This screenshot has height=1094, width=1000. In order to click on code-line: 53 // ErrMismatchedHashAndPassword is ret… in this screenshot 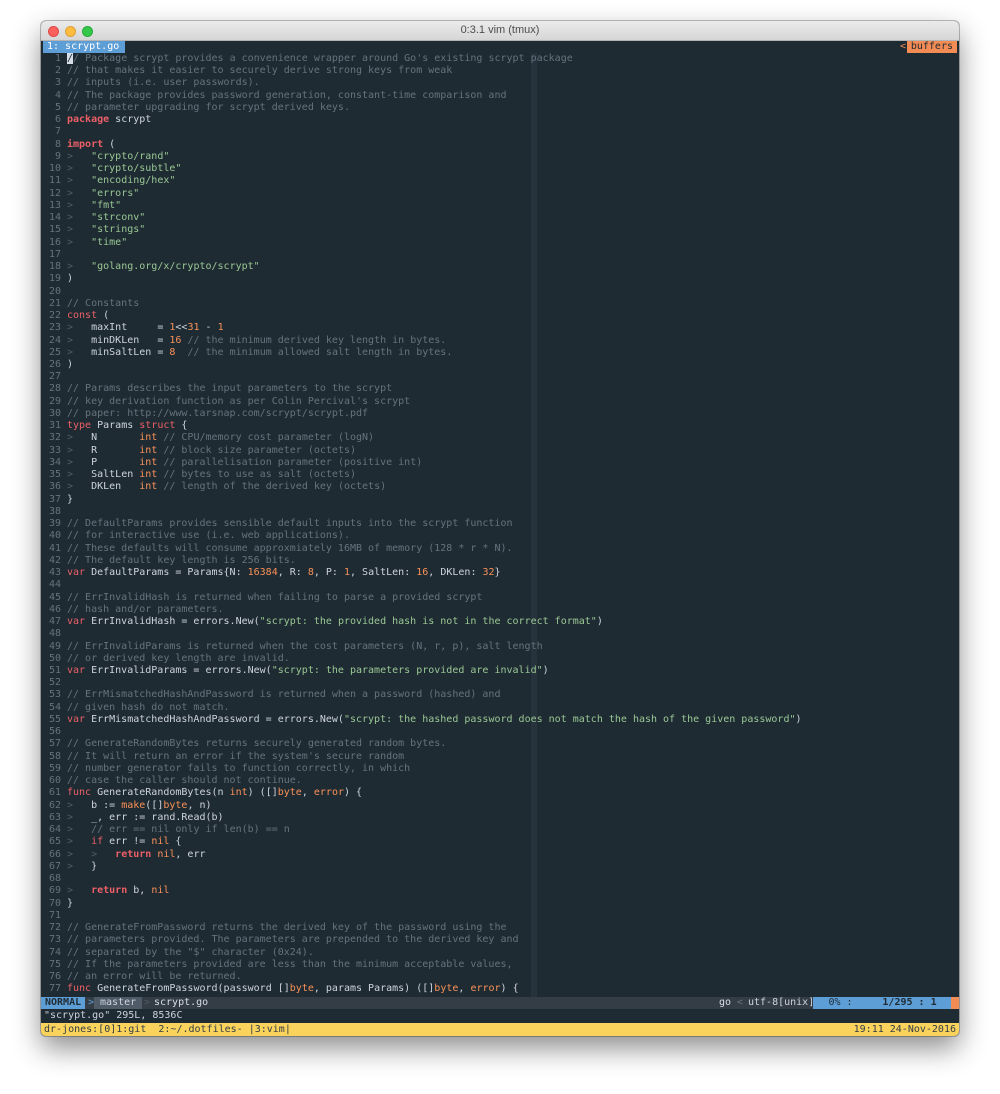, I will do `click(271, 695)`.